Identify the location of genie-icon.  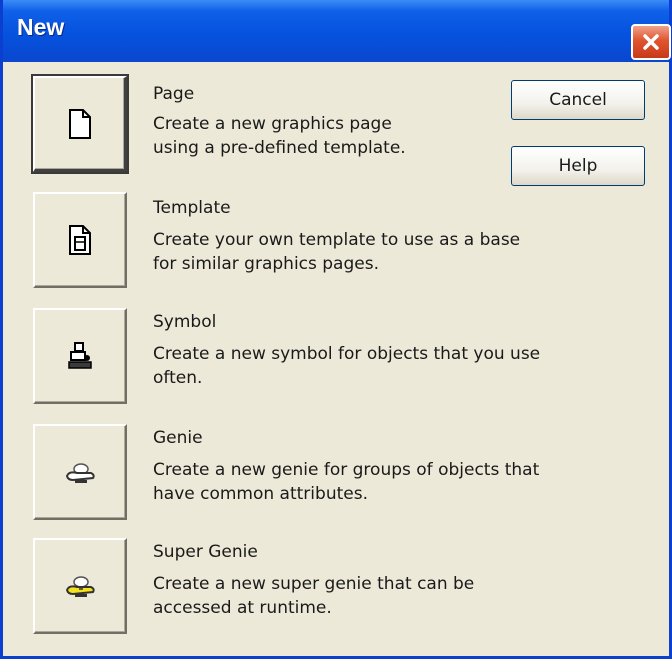
(80, 472).